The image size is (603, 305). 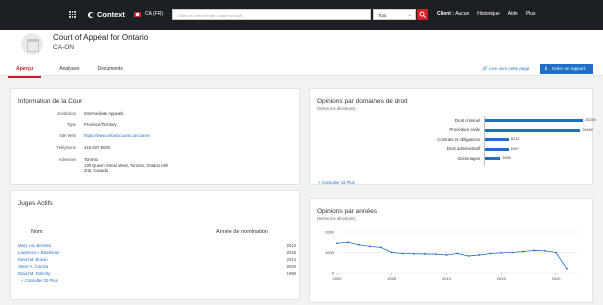 What do you see at coordinates (35, 203) in the screenshot?
I see `judges-title: Juges Actifs` at bounding box center [35, 203].